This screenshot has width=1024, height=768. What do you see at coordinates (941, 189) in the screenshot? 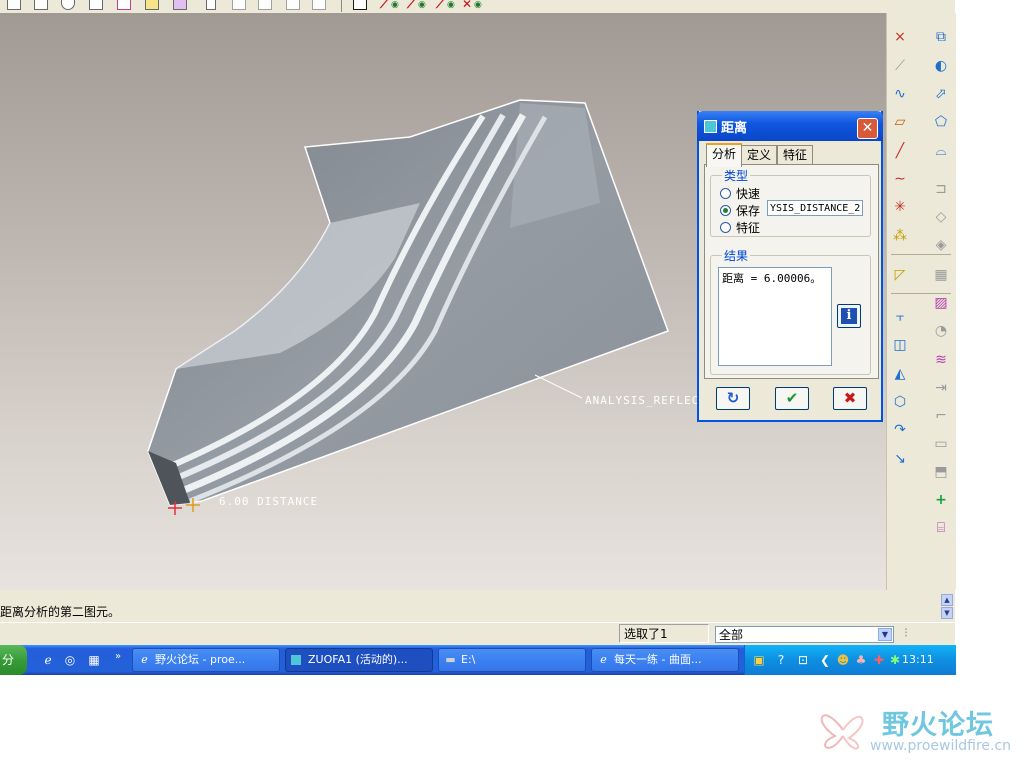
I see `chamfer-icon: ⊐` at bounding box center [941, 189].